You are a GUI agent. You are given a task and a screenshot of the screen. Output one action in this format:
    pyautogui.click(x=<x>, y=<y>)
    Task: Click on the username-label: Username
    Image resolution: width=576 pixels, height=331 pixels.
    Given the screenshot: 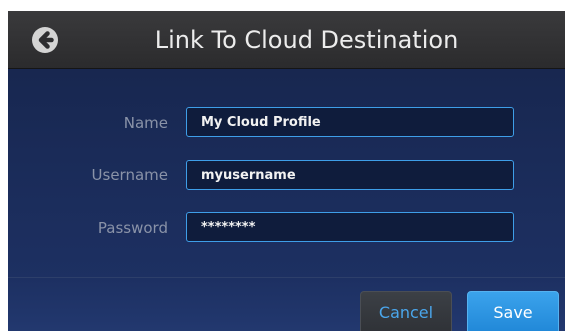 What is the action you would take?
    pyautogui.click(x=129, y=175)
    